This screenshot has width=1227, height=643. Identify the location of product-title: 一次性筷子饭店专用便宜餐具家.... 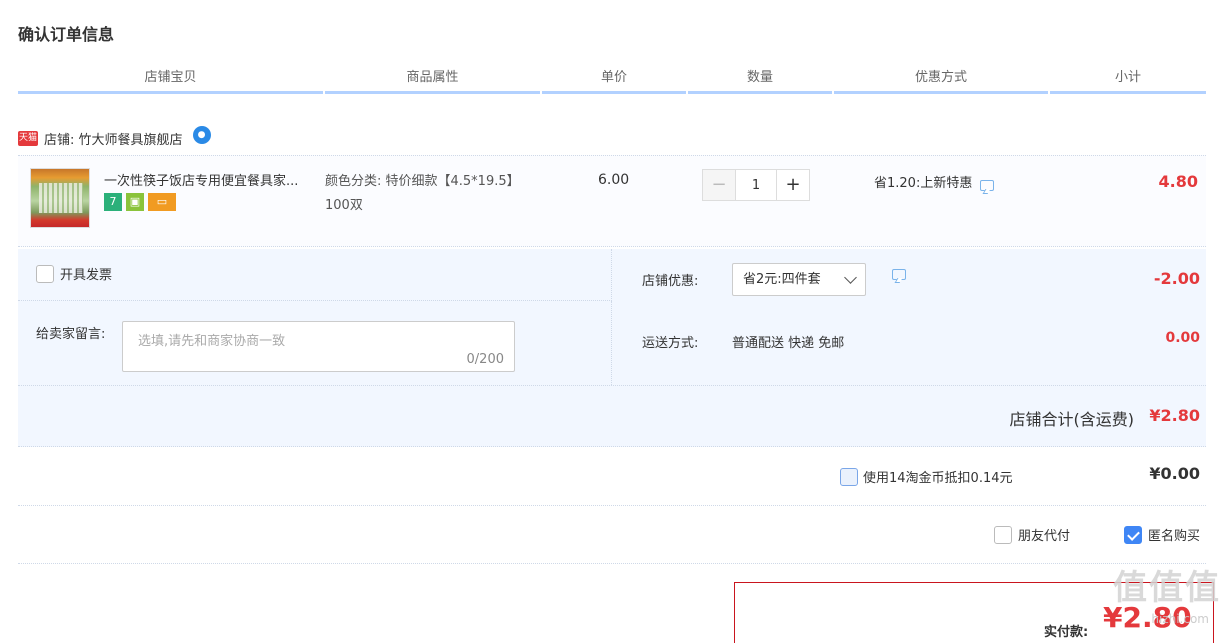
(214, 179).